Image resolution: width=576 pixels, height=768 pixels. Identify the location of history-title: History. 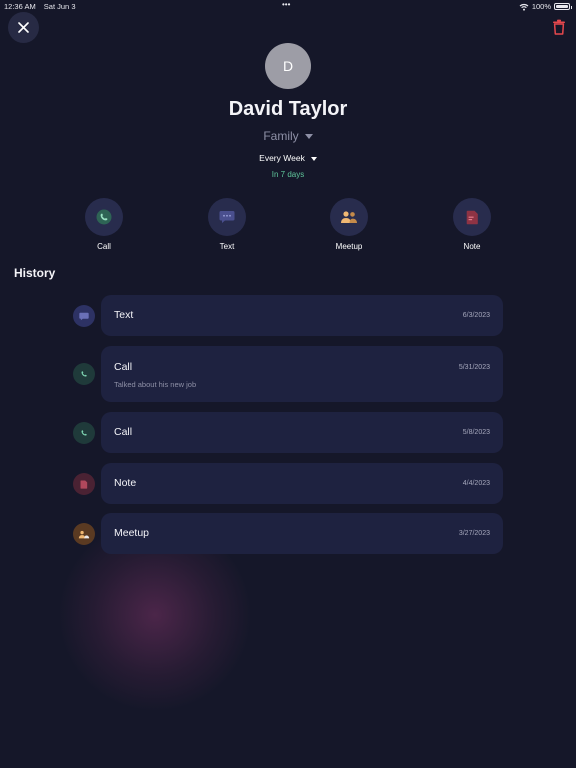
(35, 273).